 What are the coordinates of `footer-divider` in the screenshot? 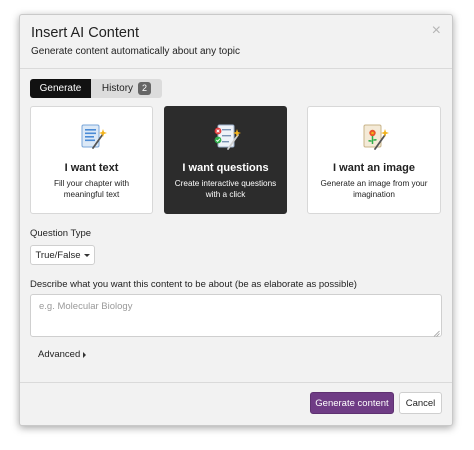 It's located at (236, 382).